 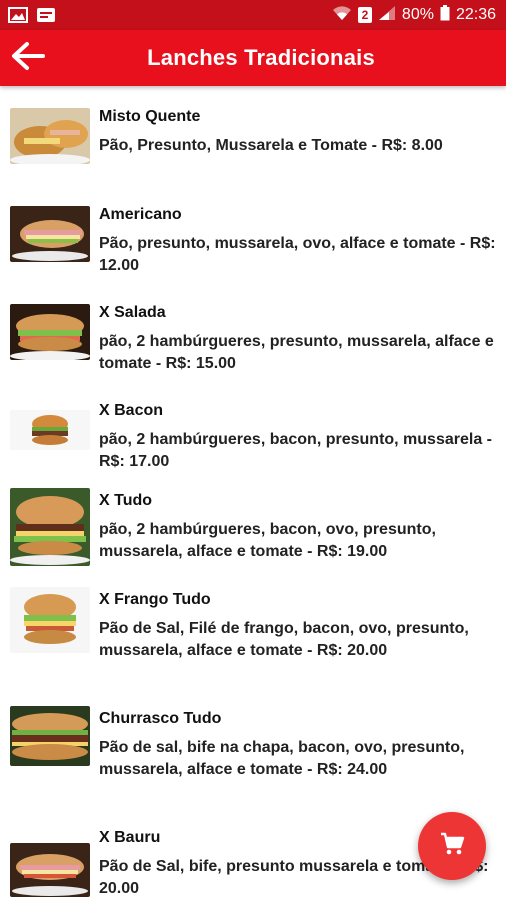 I want to click on back-button, so click(x=28, y=58).